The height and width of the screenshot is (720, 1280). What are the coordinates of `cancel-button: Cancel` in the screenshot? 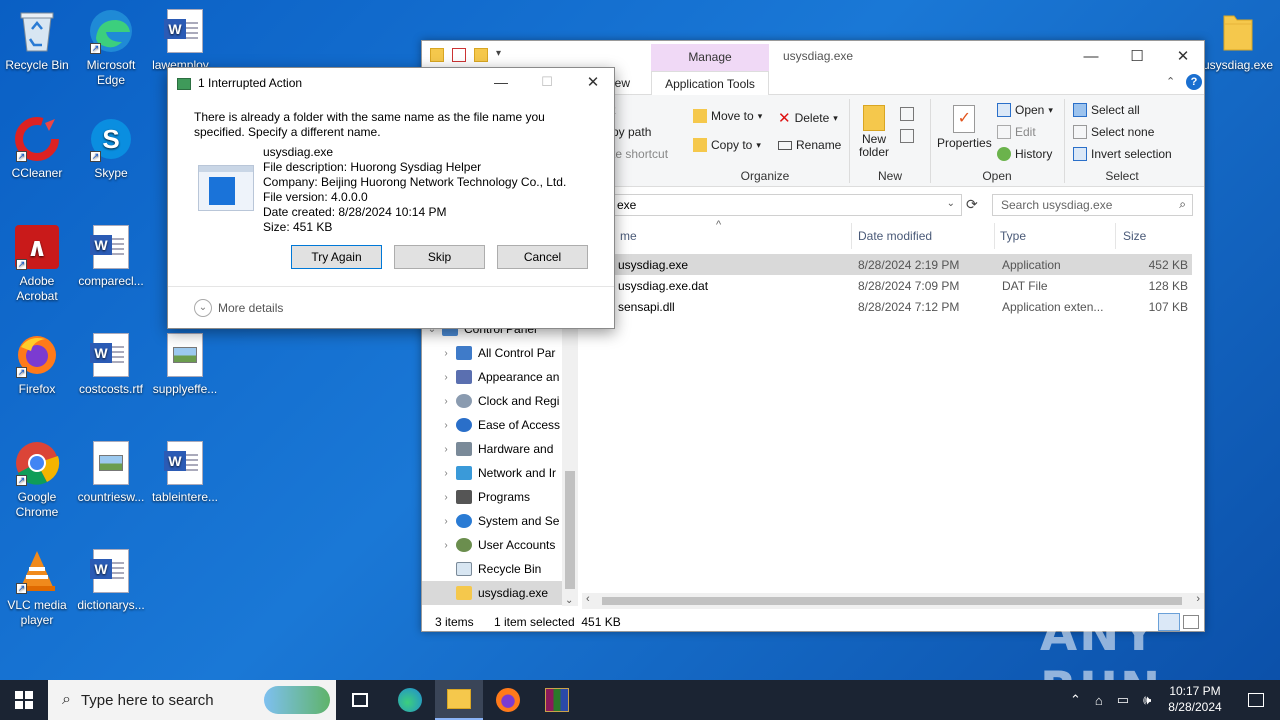 It's located at (542, 257).